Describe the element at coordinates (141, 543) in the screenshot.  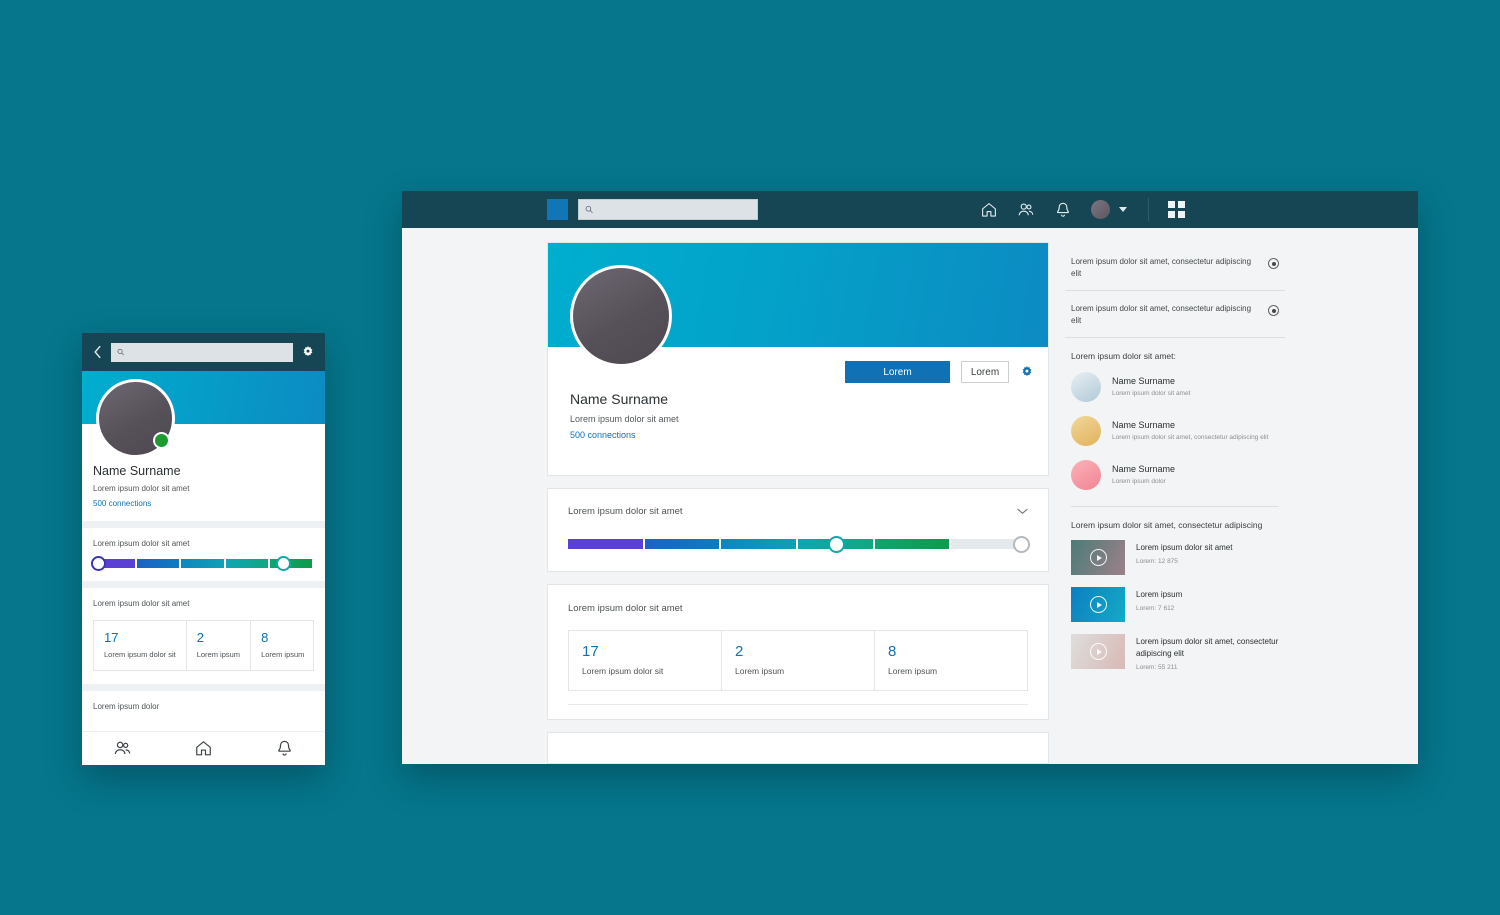
I see `mobile-slider-title: Lorem ipsum dolor sit amet` at that location.